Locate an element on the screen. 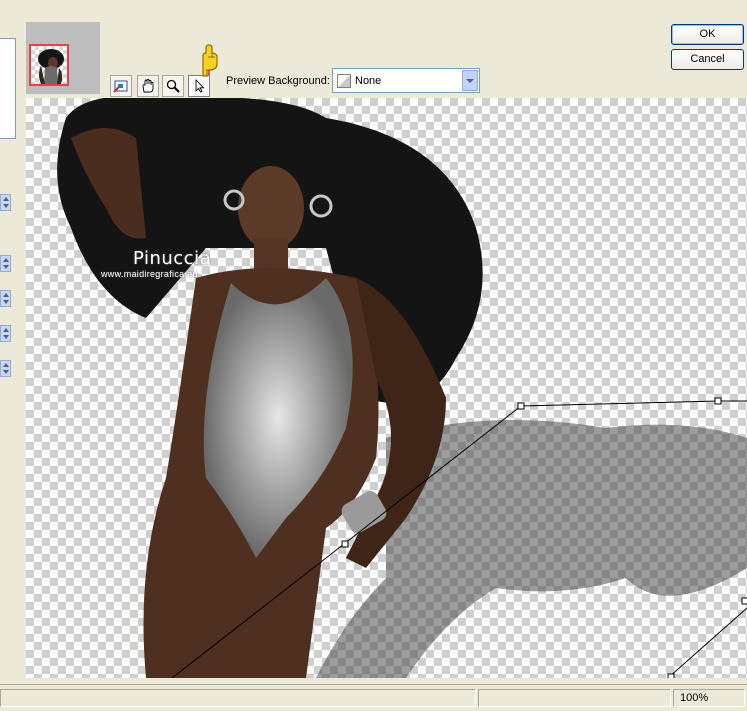 Image resolution: width=747 pixels, height=711 pixels. watermark-url: www.maidiregrafica.eu is located at coordinates (149, 274).